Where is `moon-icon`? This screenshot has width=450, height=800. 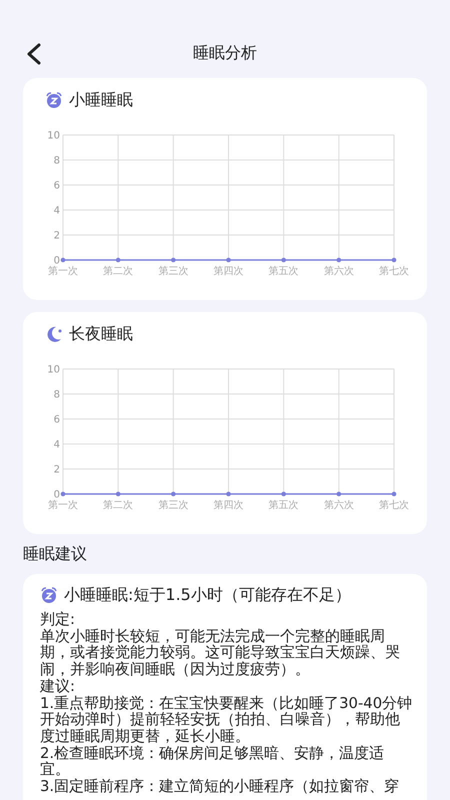
moon-icon is located at coordinates (54, 334).